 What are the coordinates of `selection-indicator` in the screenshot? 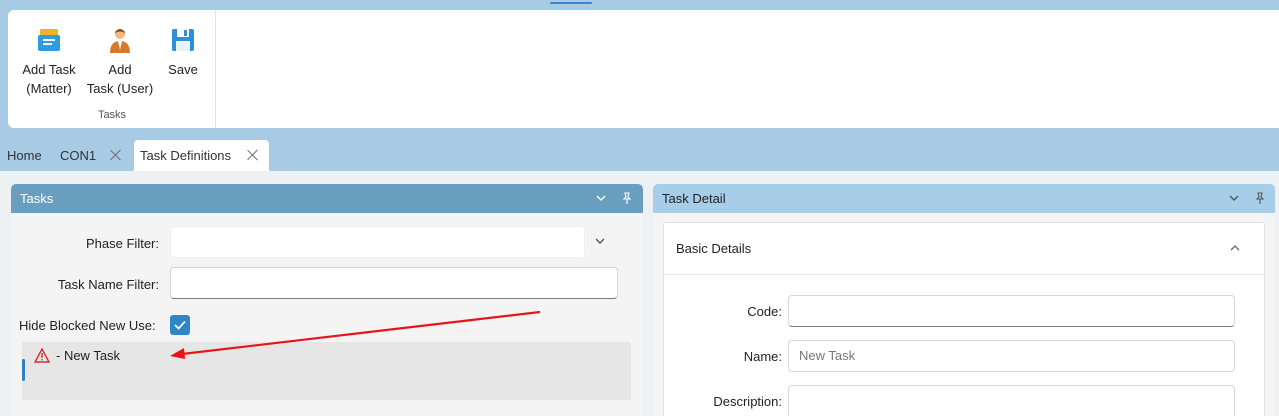 It's located at (23, 370).